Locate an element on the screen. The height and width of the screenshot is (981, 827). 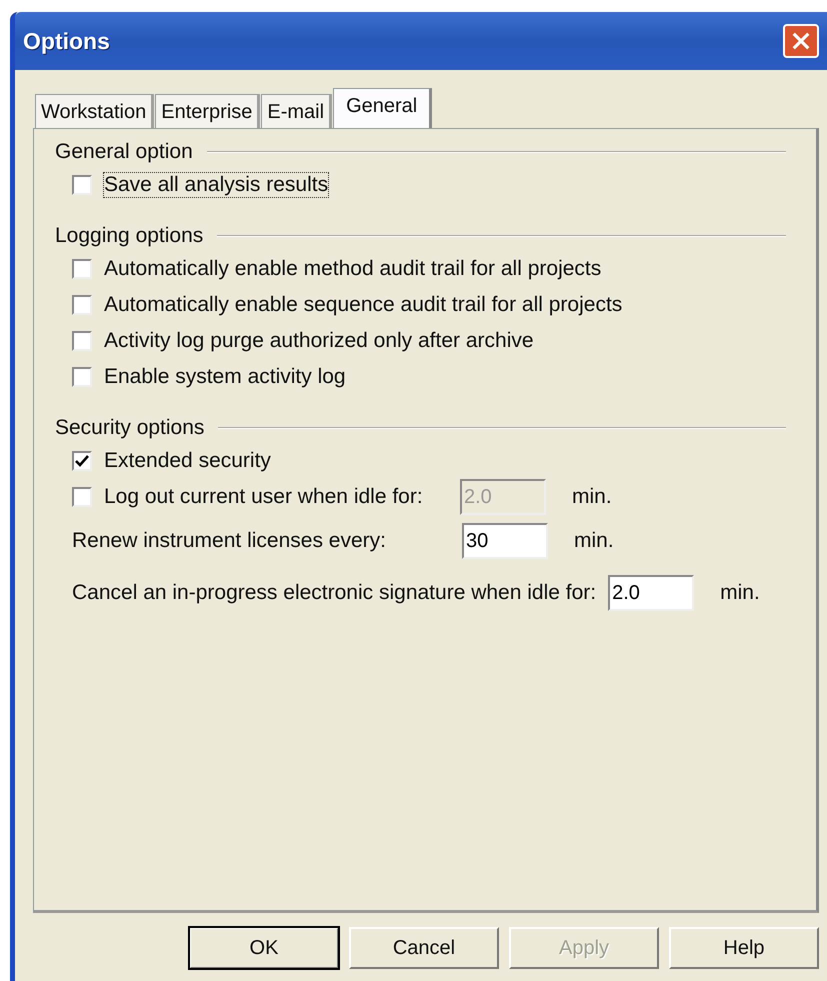
checkbox-label: Extended security is located at coordinates (187, 461).